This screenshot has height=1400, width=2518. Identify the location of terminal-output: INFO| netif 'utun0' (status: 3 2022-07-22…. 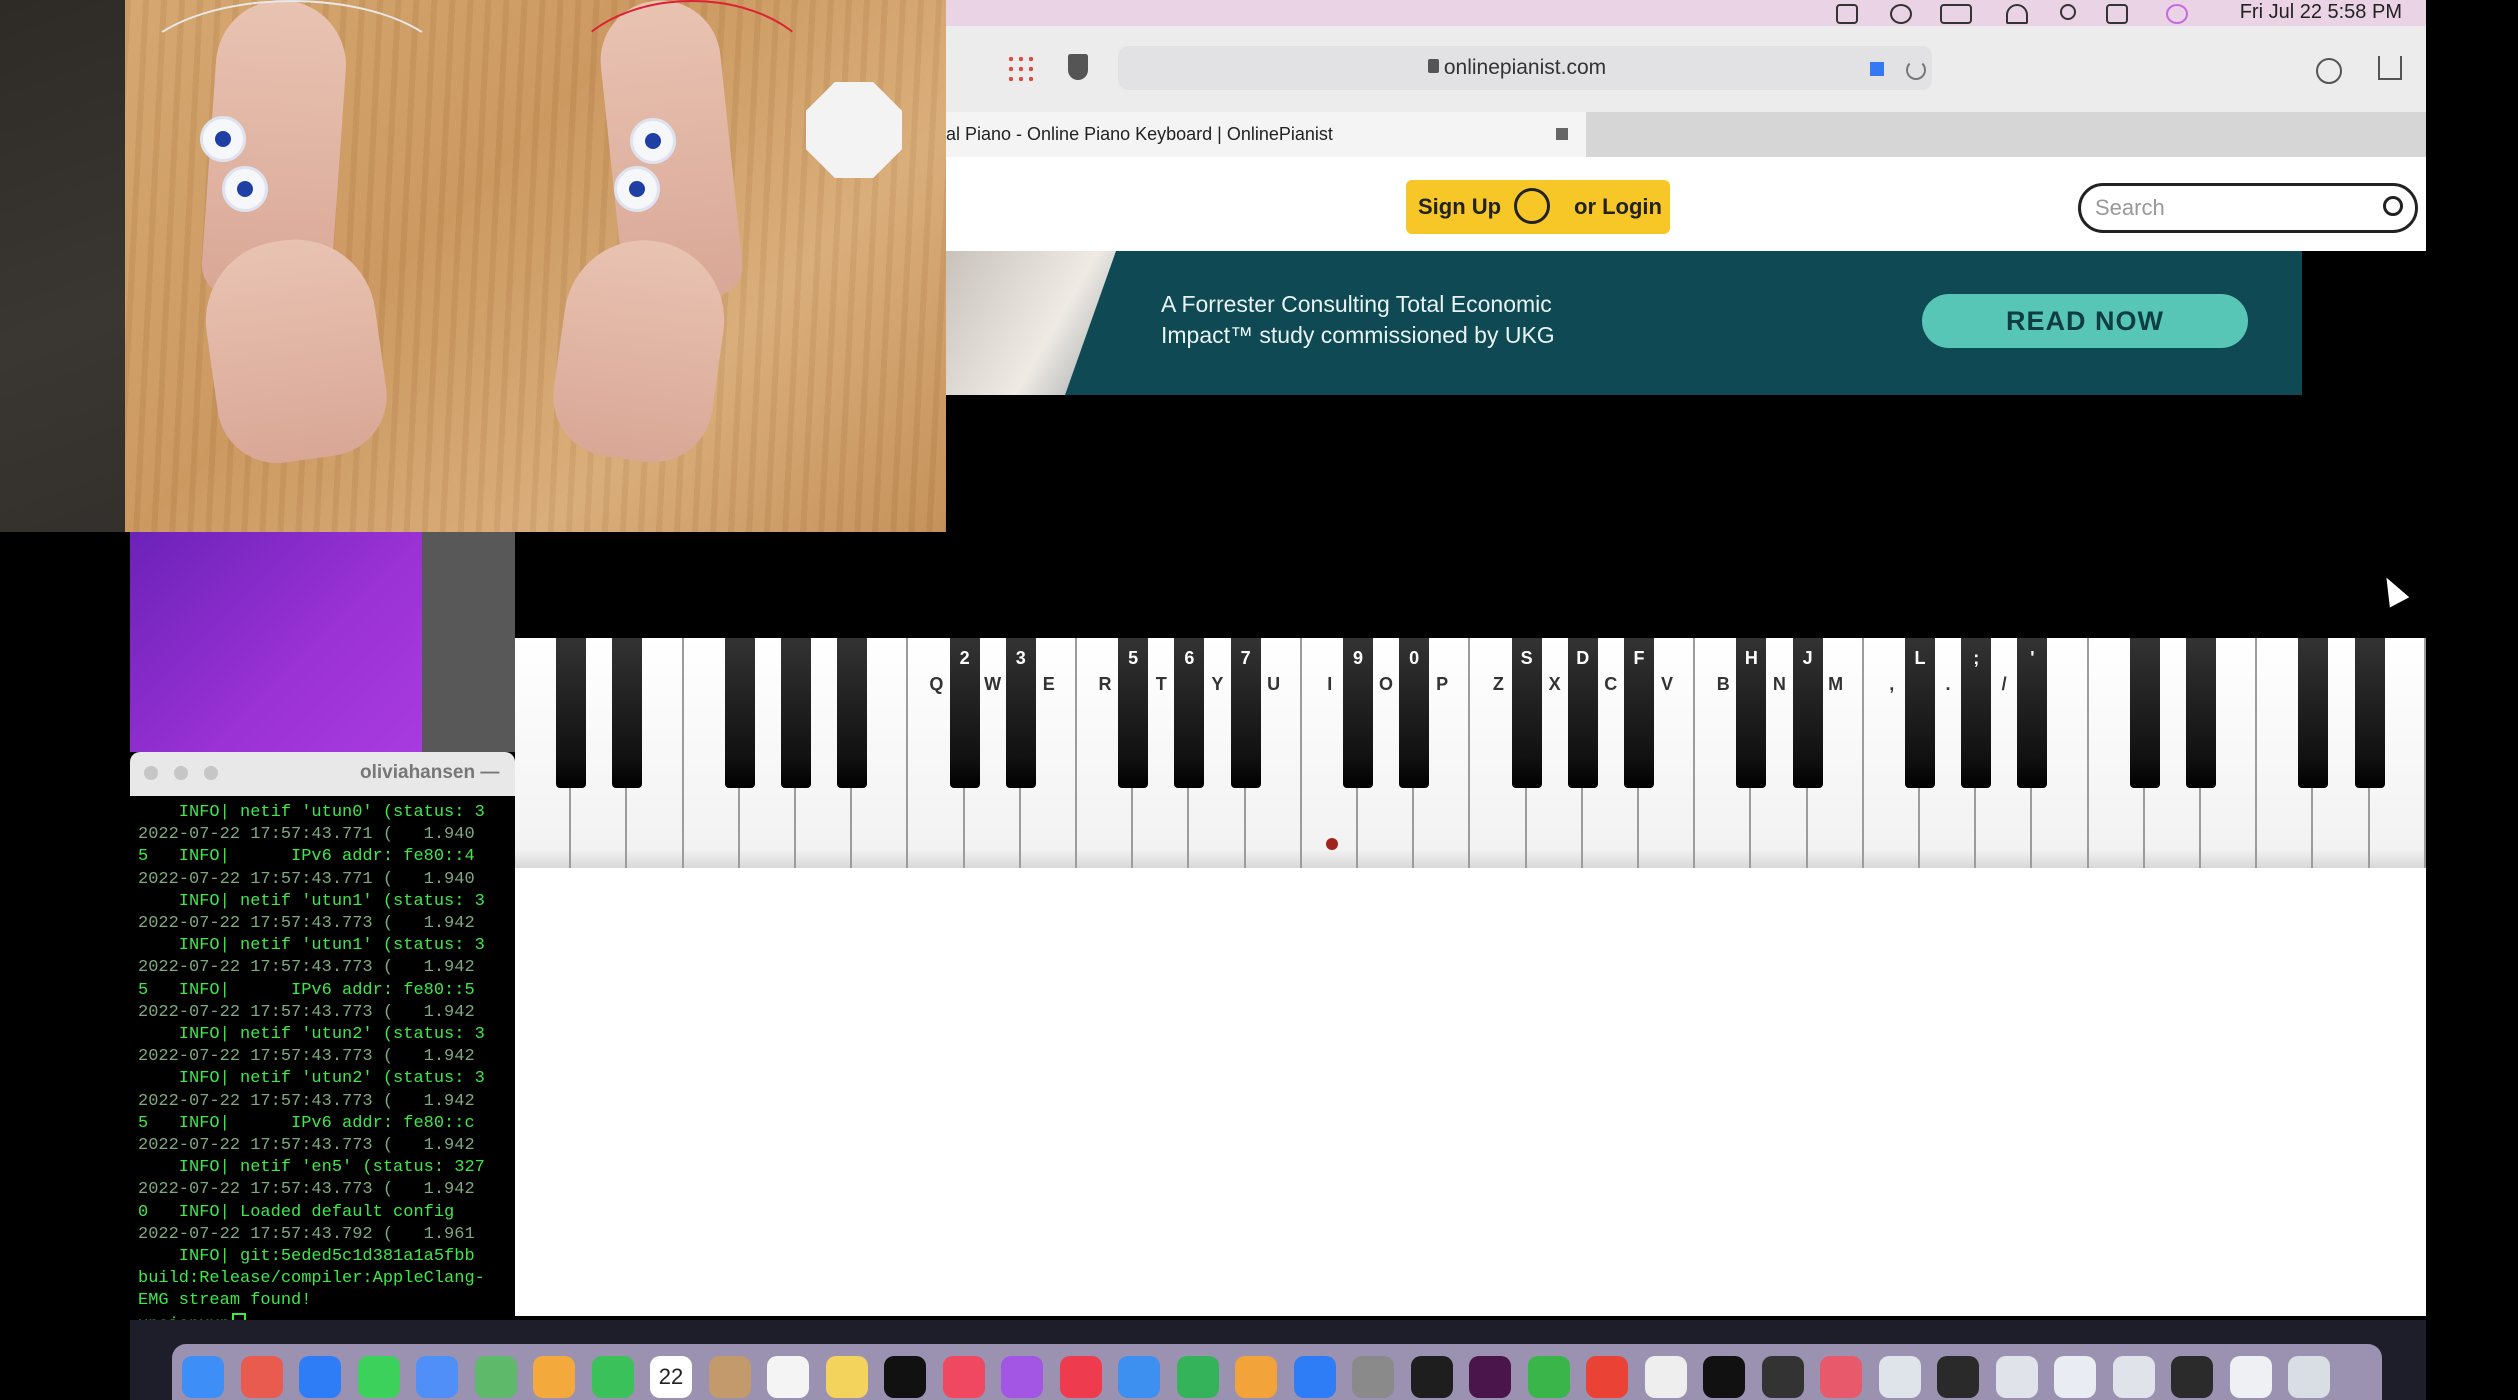
(322, 1070).